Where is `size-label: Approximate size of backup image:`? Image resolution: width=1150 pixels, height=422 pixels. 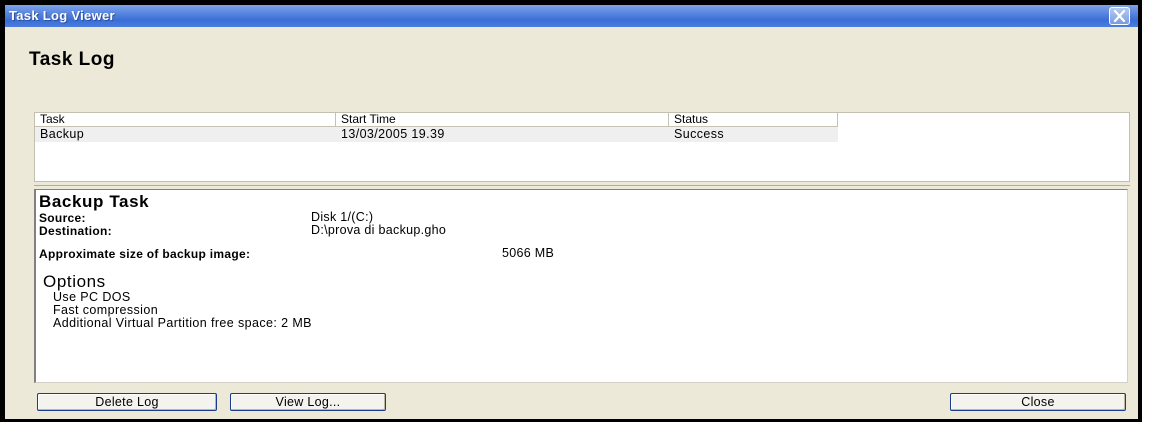
size-label: Approximate size of backup image: is located at coordinates (145, 254).